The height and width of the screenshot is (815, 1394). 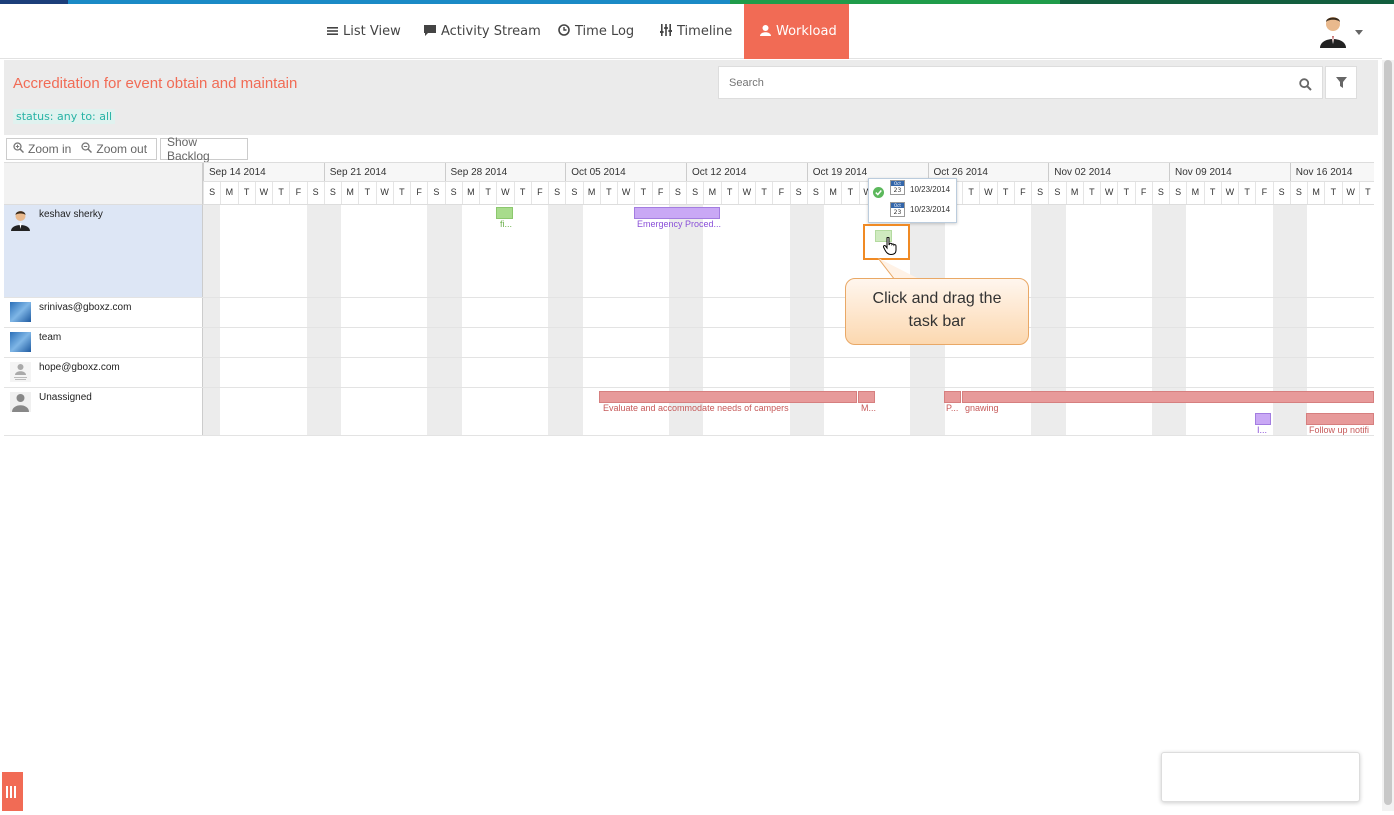 What do you see at coordinates (204, 149) in the screenshot?
I see `show-backlog-button: Show Backlog` at bounding box center [204, 149].